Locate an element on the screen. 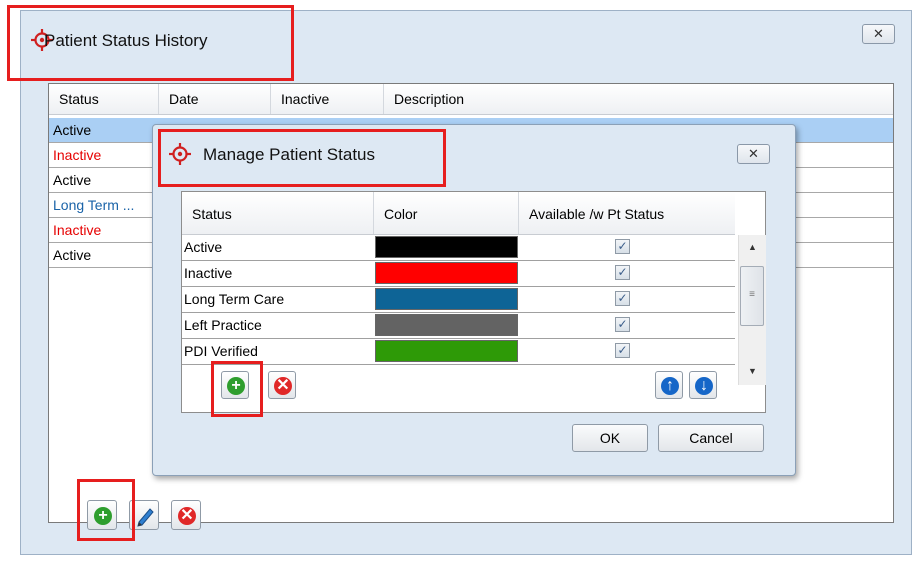 Image resolution: width=919 pixels, height=565 pixels. column-header-description: Description is located at coordinates (638, 99).